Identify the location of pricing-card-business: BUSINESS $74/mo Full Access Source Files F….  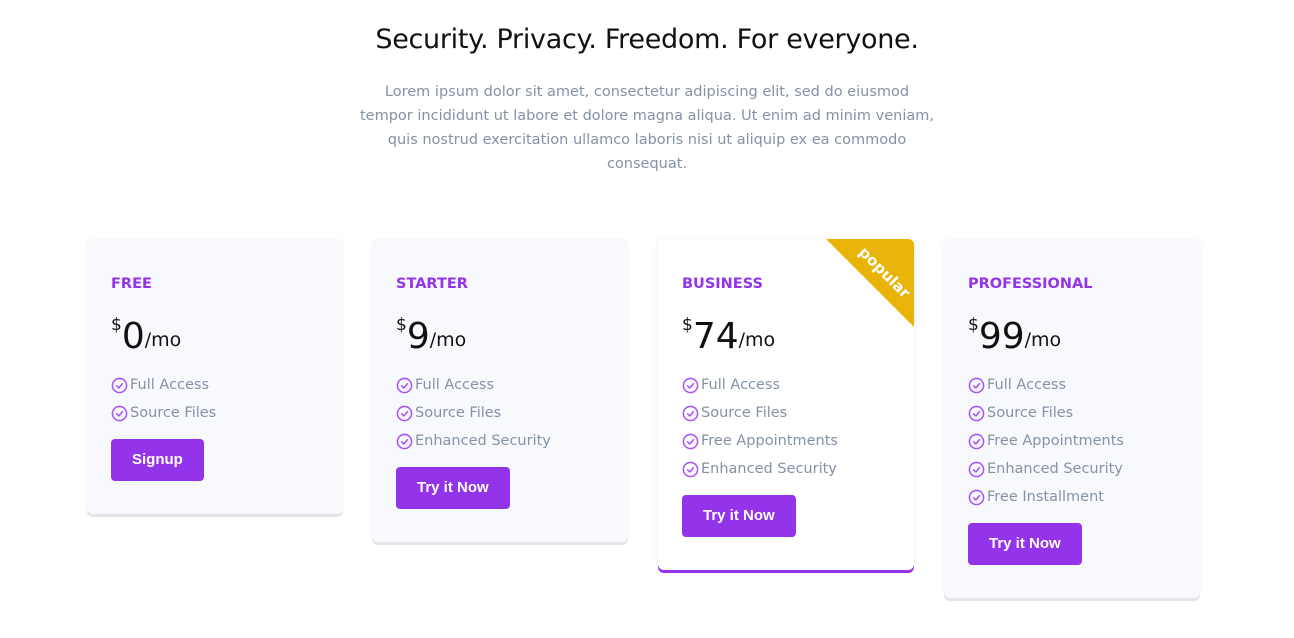
(786, 404).